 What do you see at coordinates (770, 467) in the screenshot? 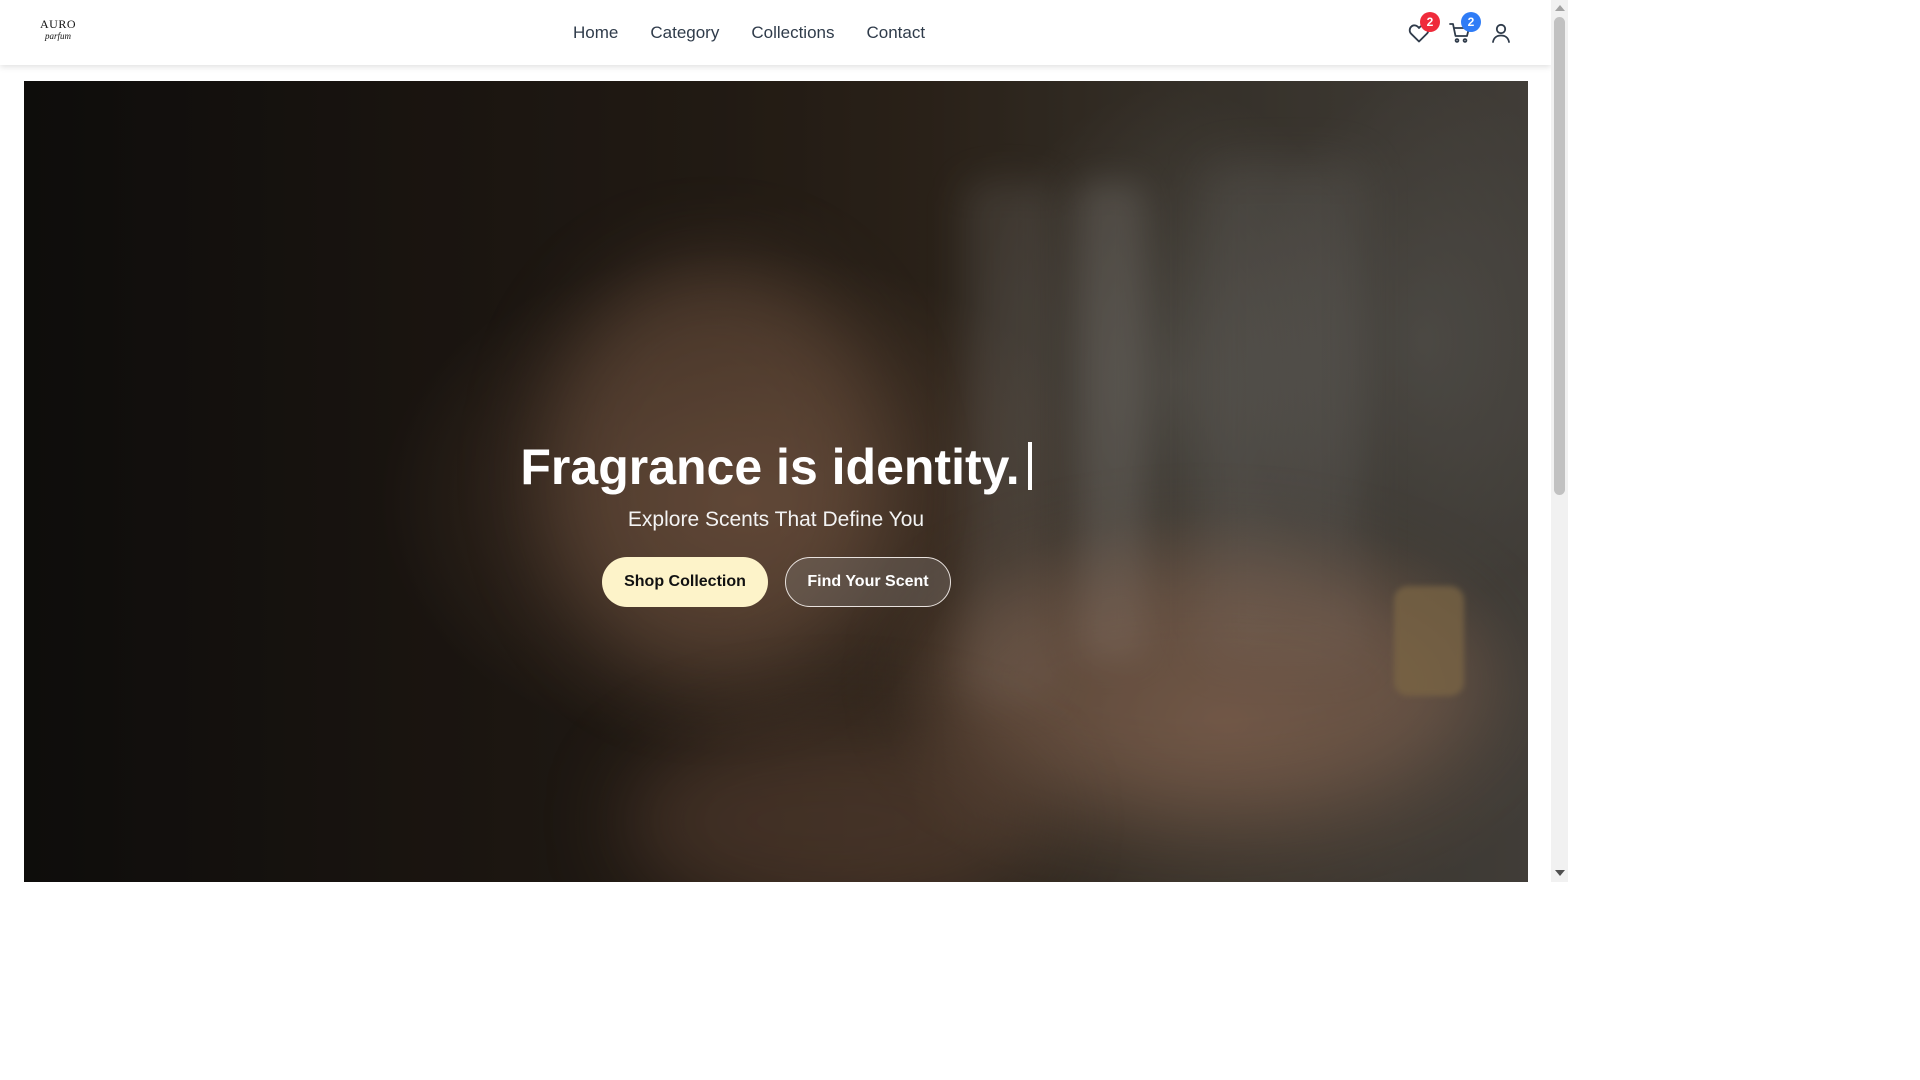
I see `hero-title-text: Fragrance is identity.` at bounding box center [770, 467].